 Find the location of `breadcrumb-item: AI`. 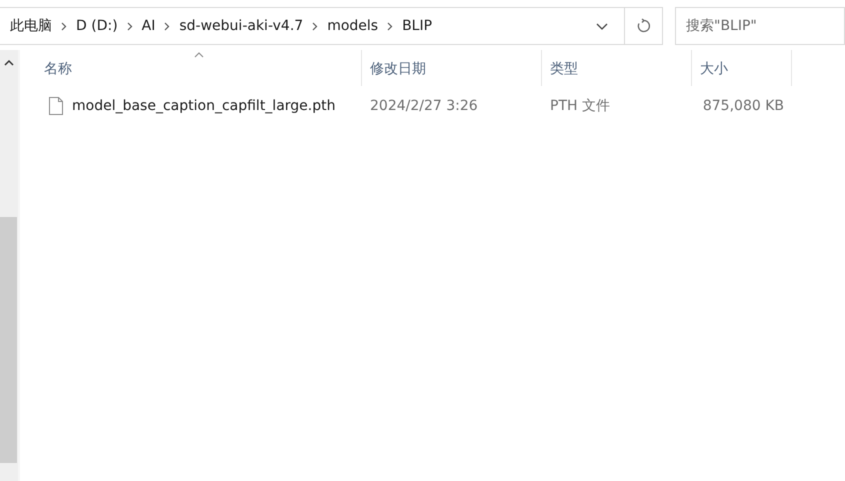

breadcrumb-item: AI is located at coordinates (149, 26).